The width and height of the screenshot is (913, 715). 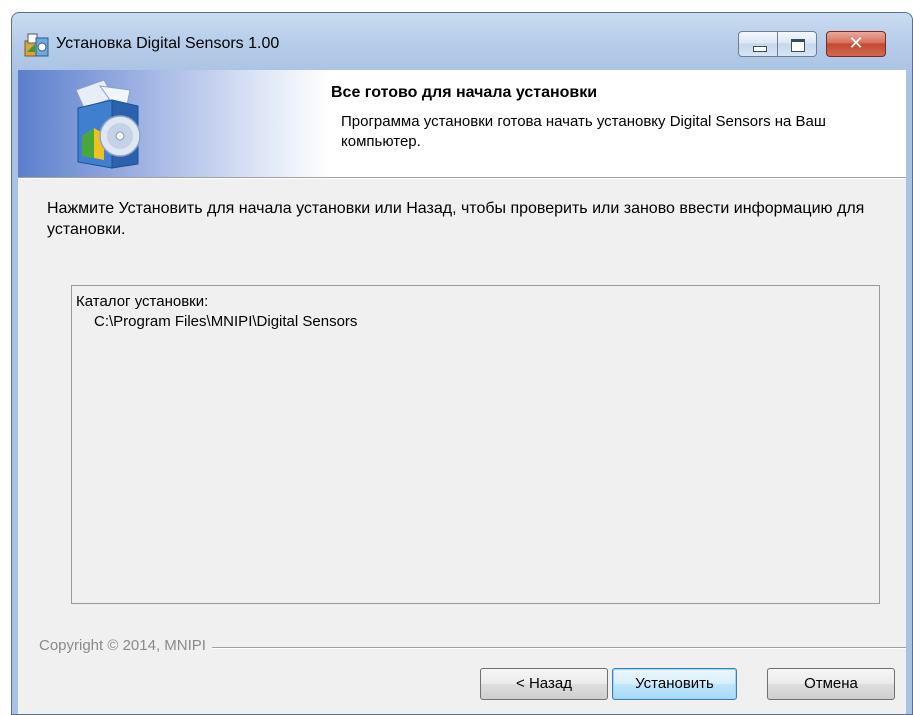 What do you see at coordinates (831, 684) in the screenshot?
I see `cancel-button: Отмена` at bounding box center [831, 684].